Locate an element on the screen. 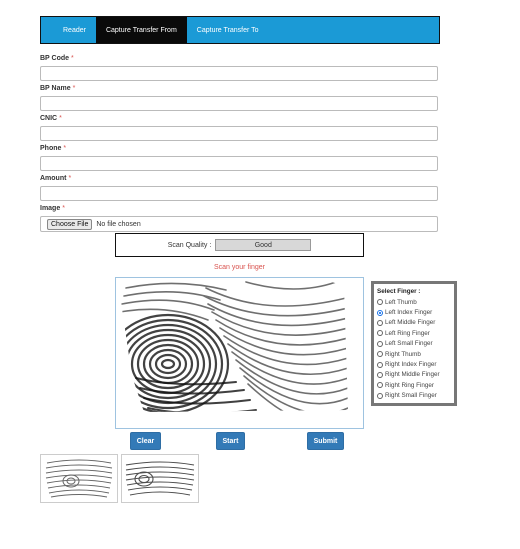  finger-option-label: Left Index Finger is located at coordinates (409, 313).